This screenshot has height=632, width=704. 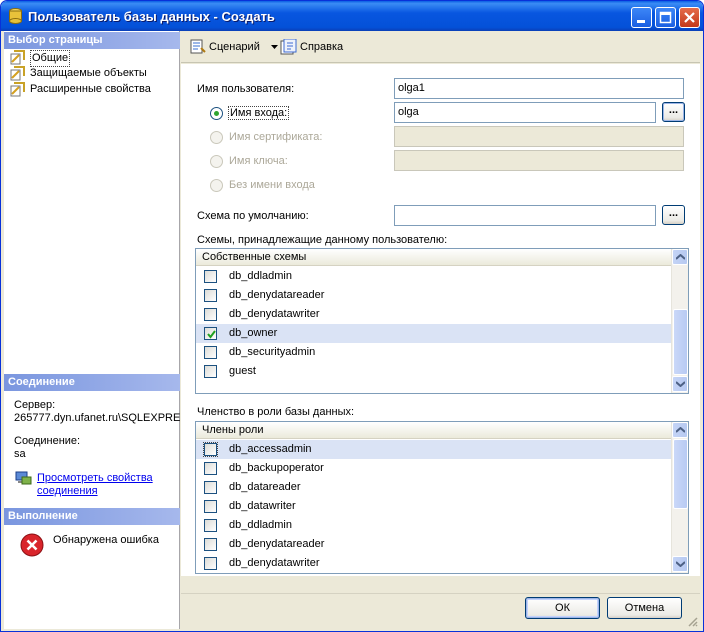 I want to click on key-label: Имя ключа:, so click(x=258, y=161).